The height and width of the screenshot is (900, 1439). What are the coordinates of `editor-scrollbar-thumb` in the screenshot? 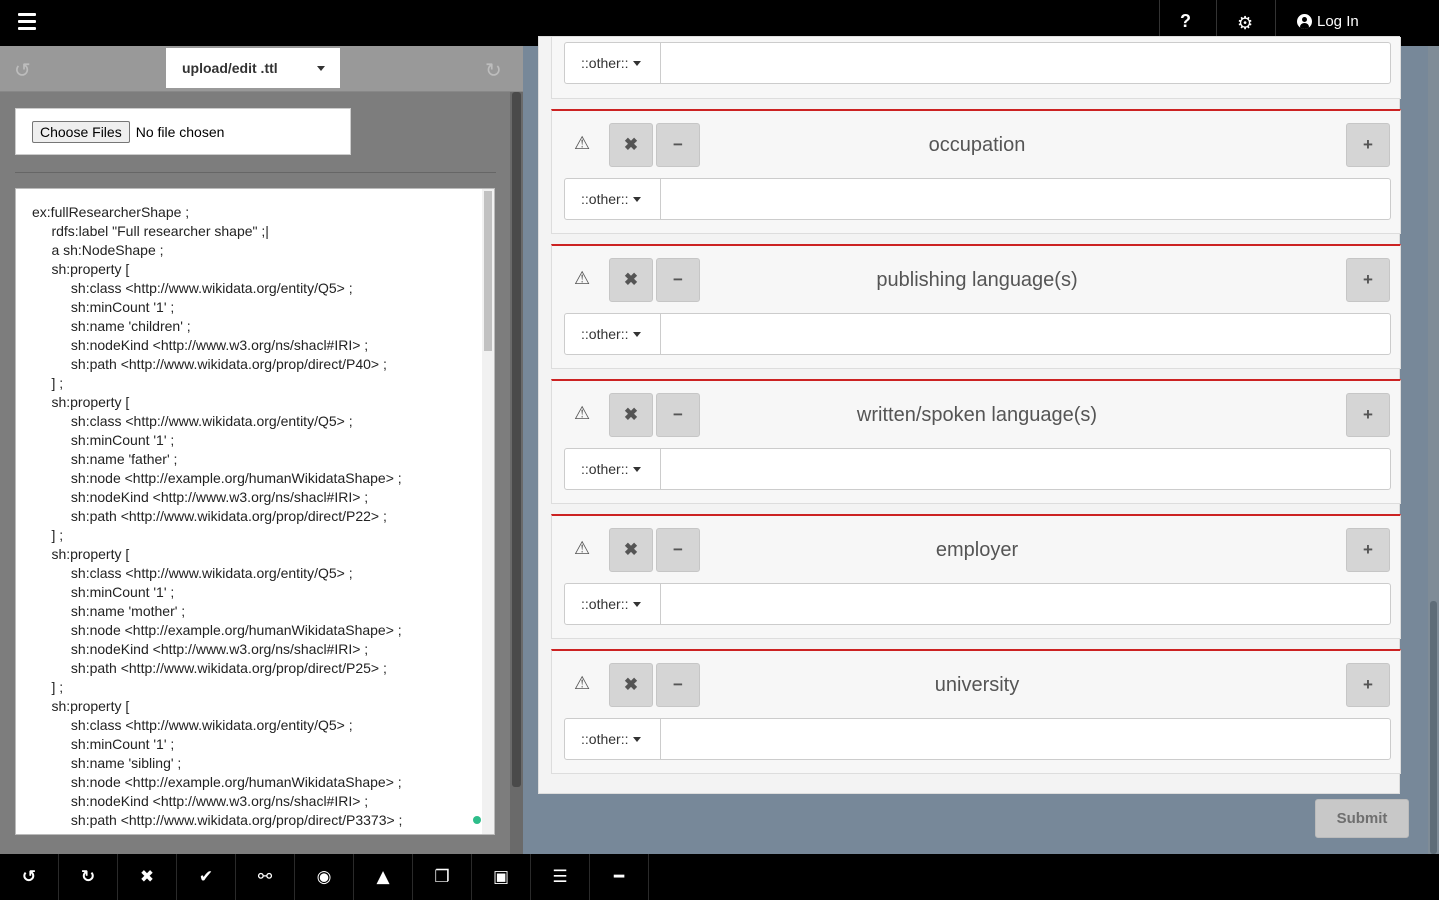 It's located at (488, 271).